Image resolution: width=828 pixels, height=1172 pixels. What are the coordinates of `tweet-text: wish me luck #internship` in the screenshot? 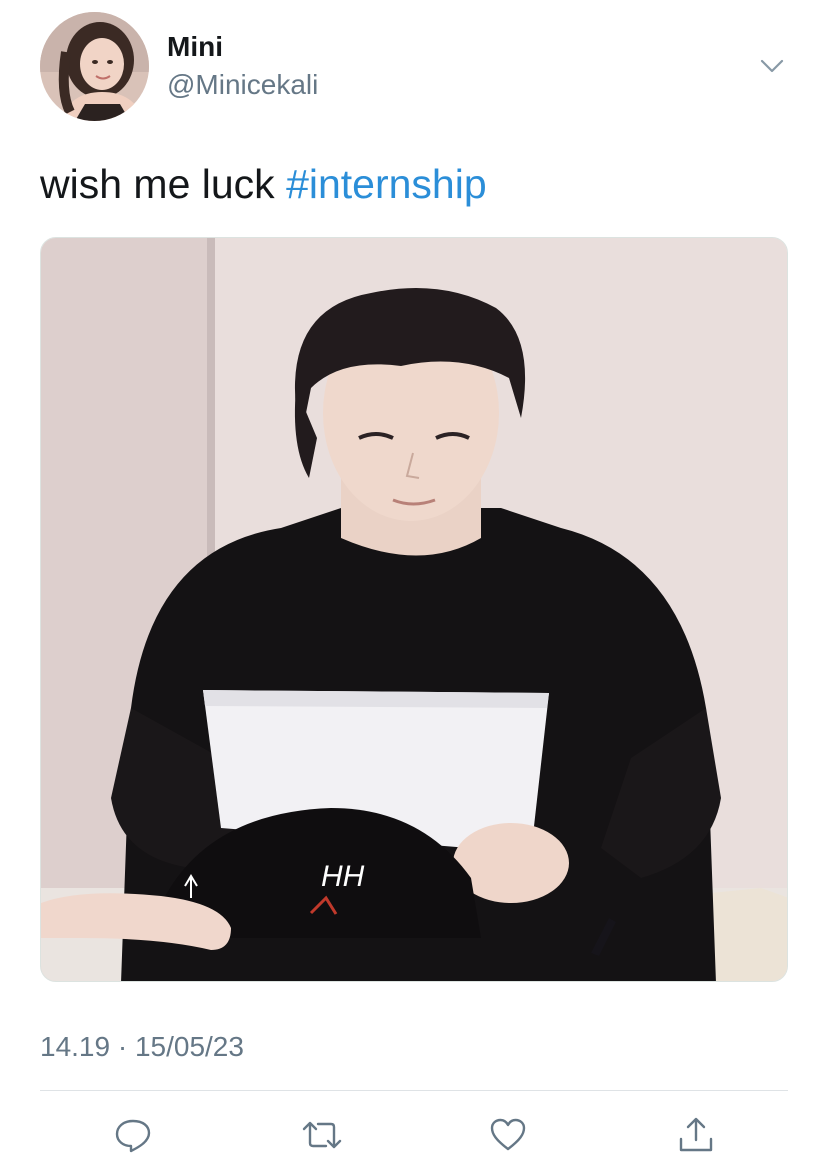 It's located at (263, 184).